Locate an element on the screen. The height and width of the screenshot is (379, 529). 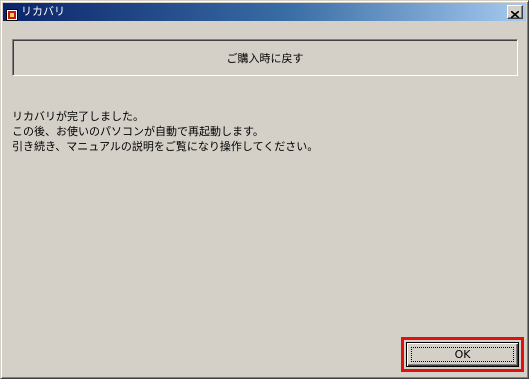
ok-button-label: OK is located at coordinates (462, 354).